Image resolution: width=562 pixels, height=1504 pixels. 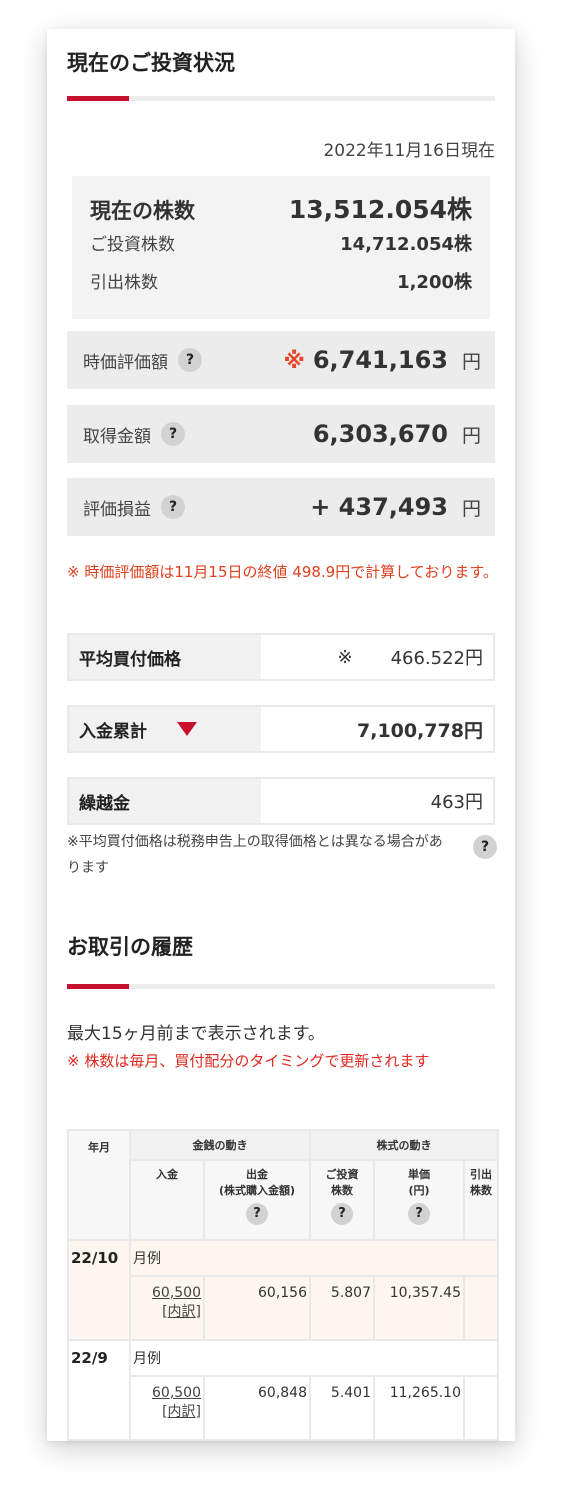 I want to click on average-price-note-block: ※平均買付価格は税務申告上の取得価格とは異なる場合があります ?, so click(x=282, y=855).